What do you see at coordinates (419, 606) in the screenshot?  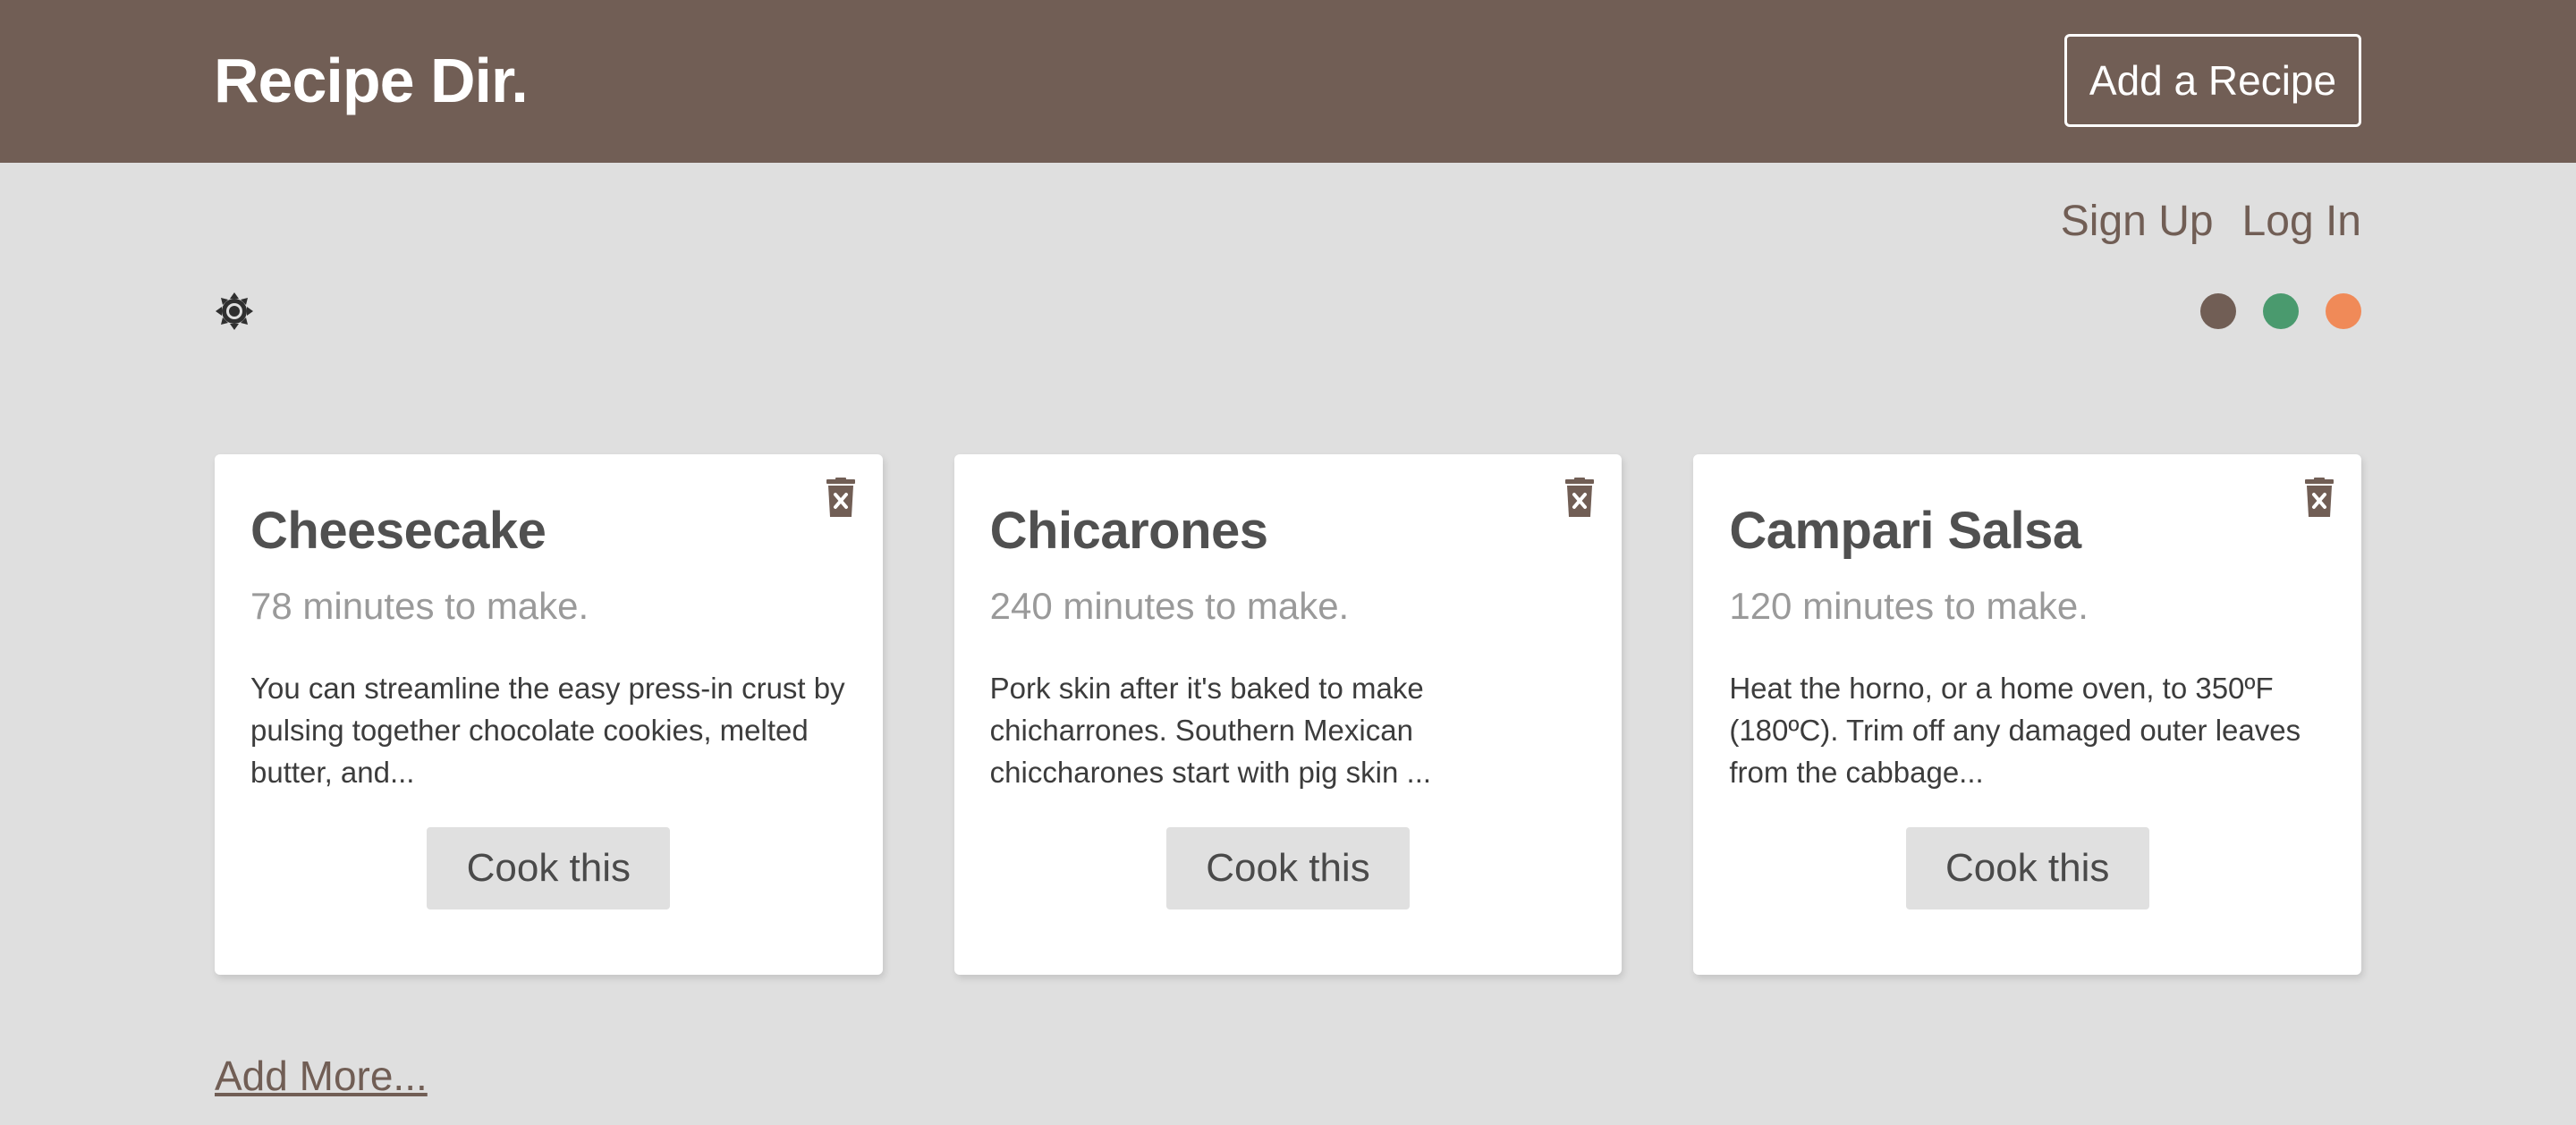 I see `recipe-time: 78 minutes to make.` at bounding box center [419, 606].